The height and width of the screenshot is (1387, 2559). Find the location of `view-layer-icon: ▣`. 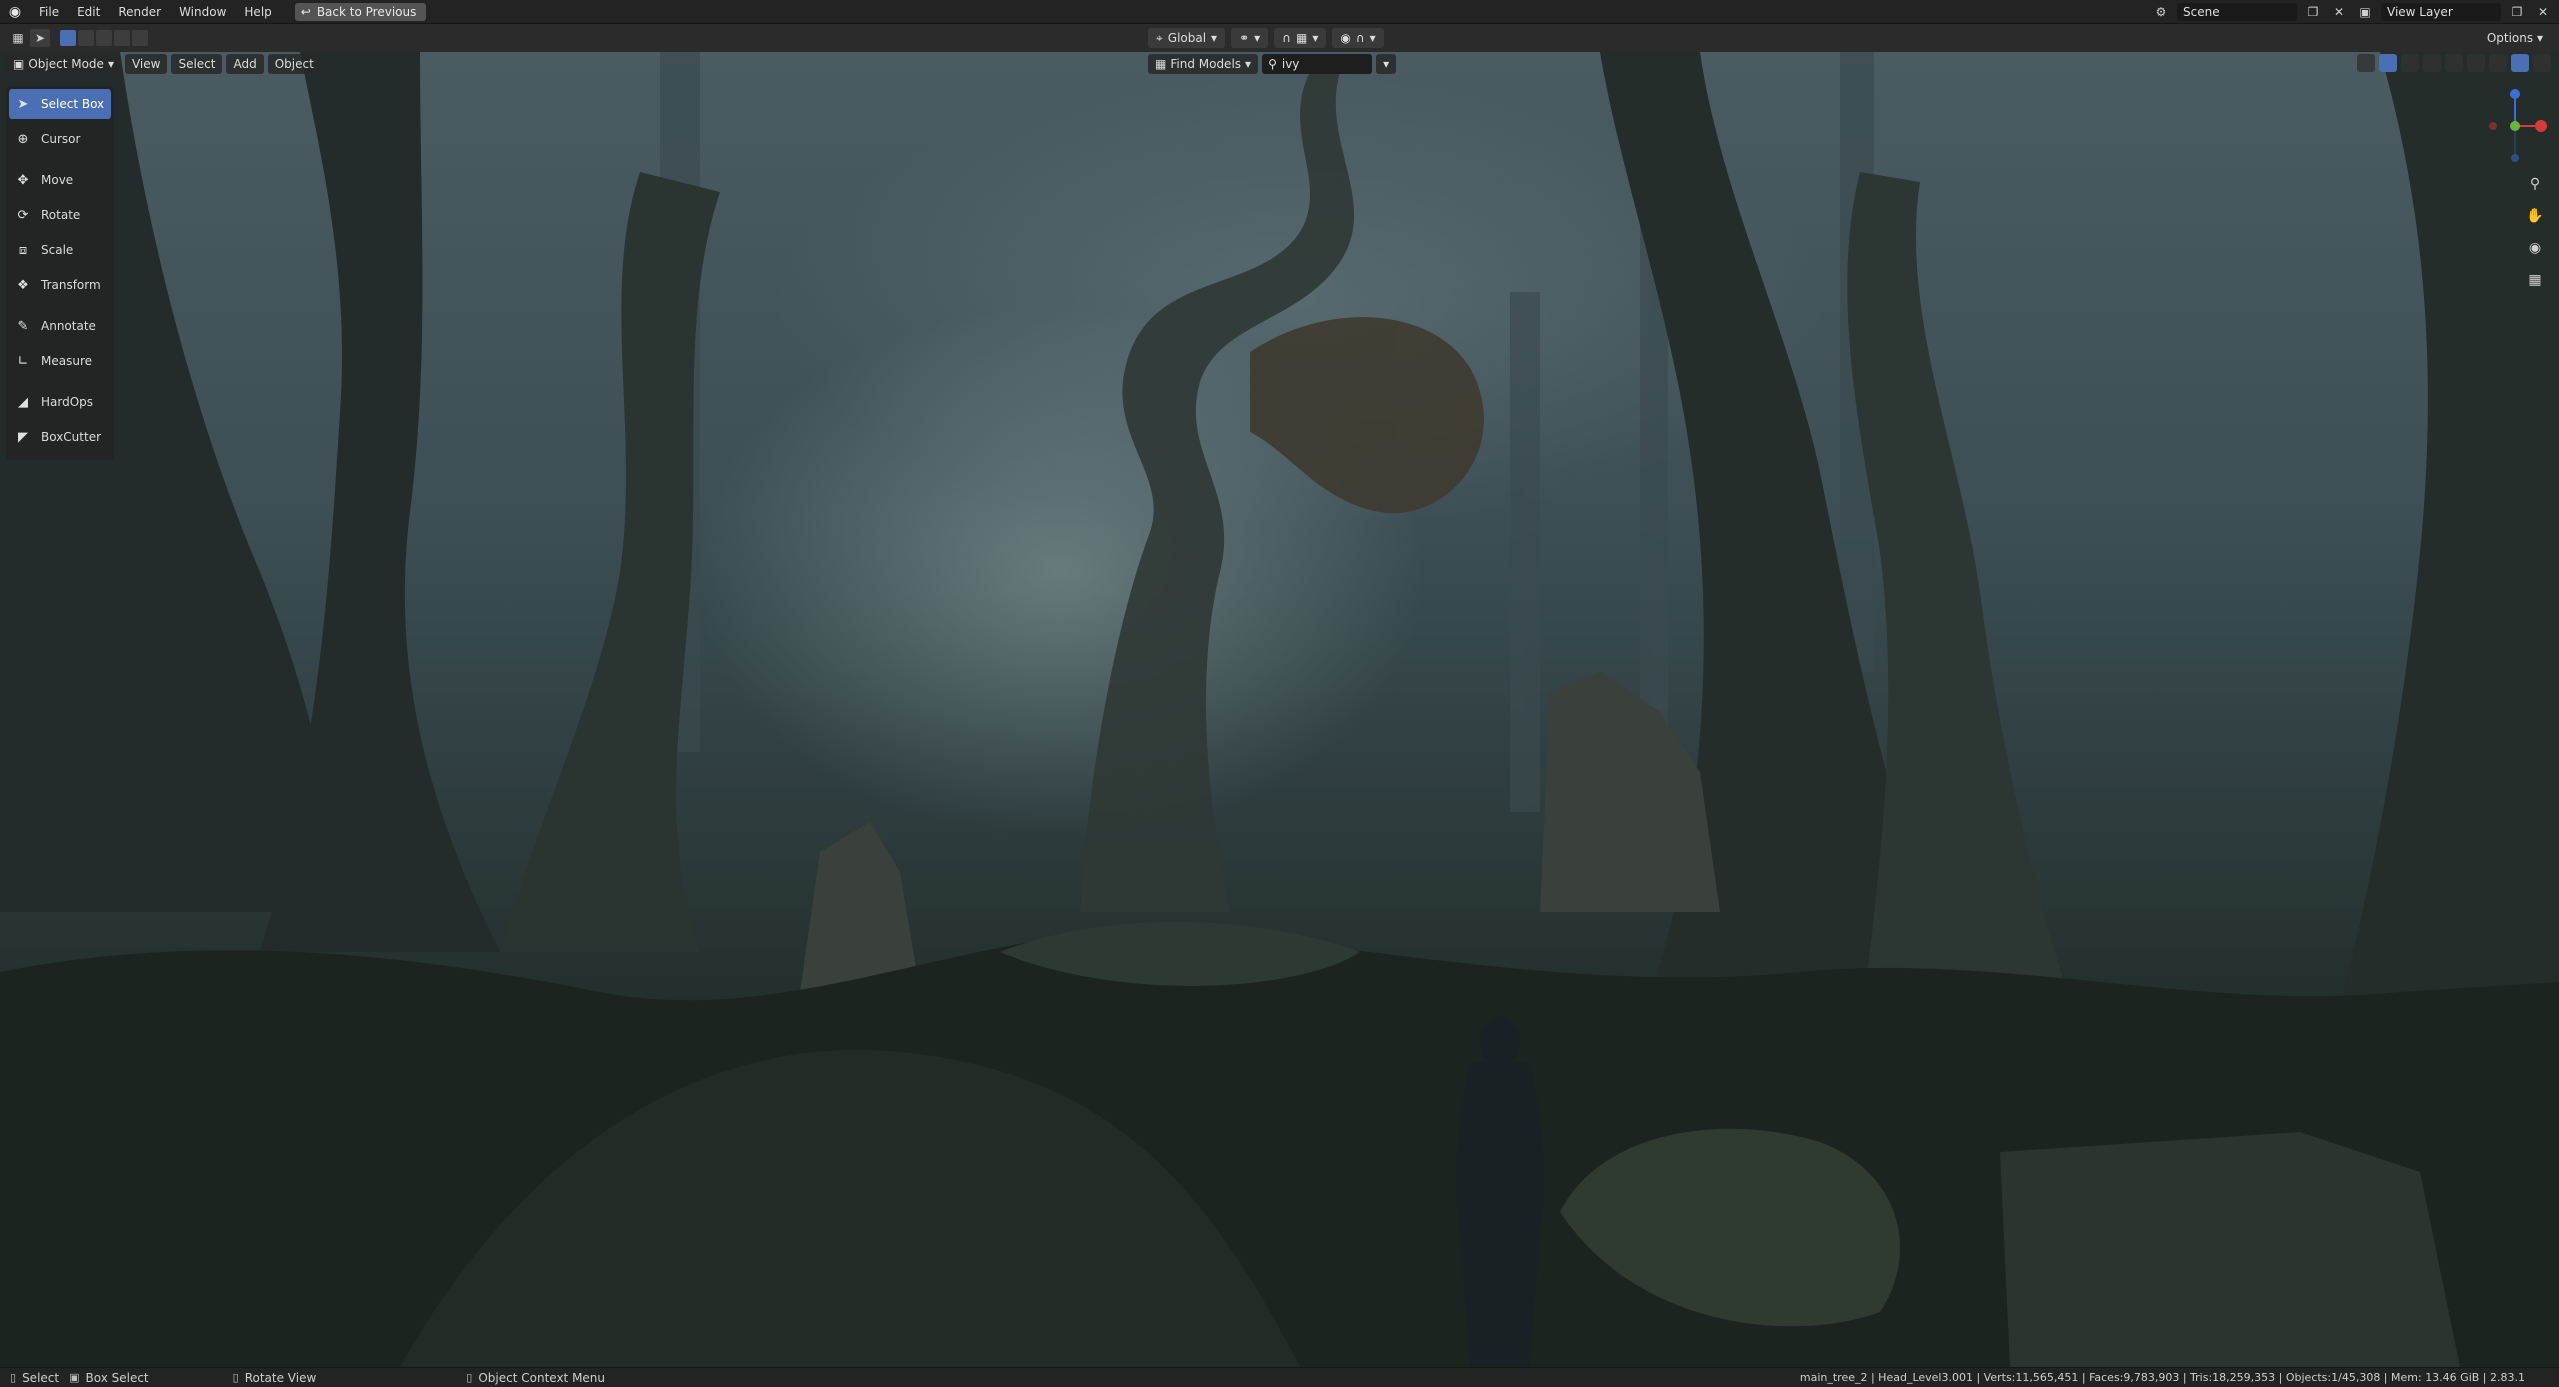

view-layer-icon: ▣ is located at coordinates (2365, 12).